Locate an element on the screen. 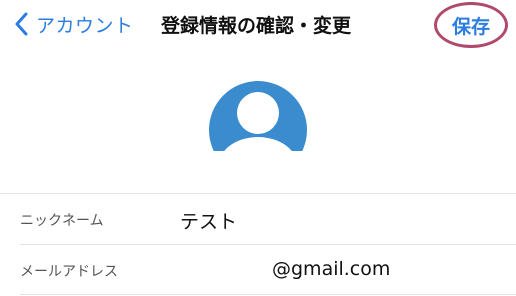 The height and width of the screenshot is (296, 516). profile-avatar is located at coordinates (258, 116).